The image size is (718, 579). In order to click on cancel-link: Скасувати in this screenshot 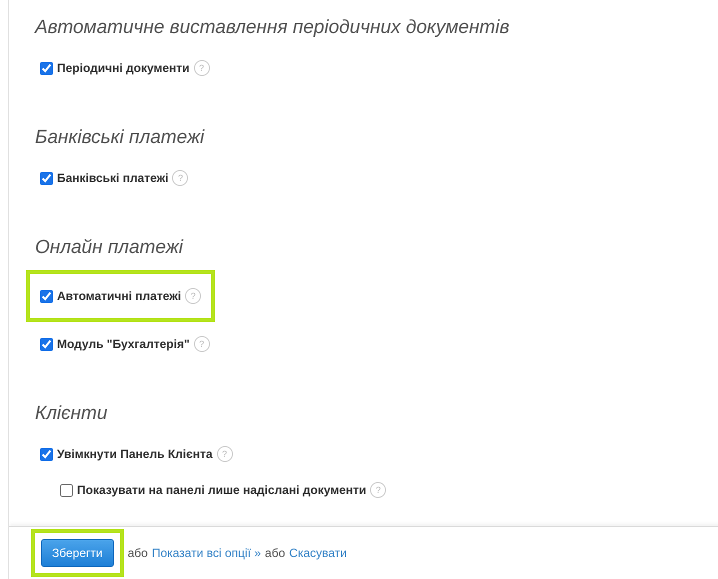, I will do `click(318, 553)`.